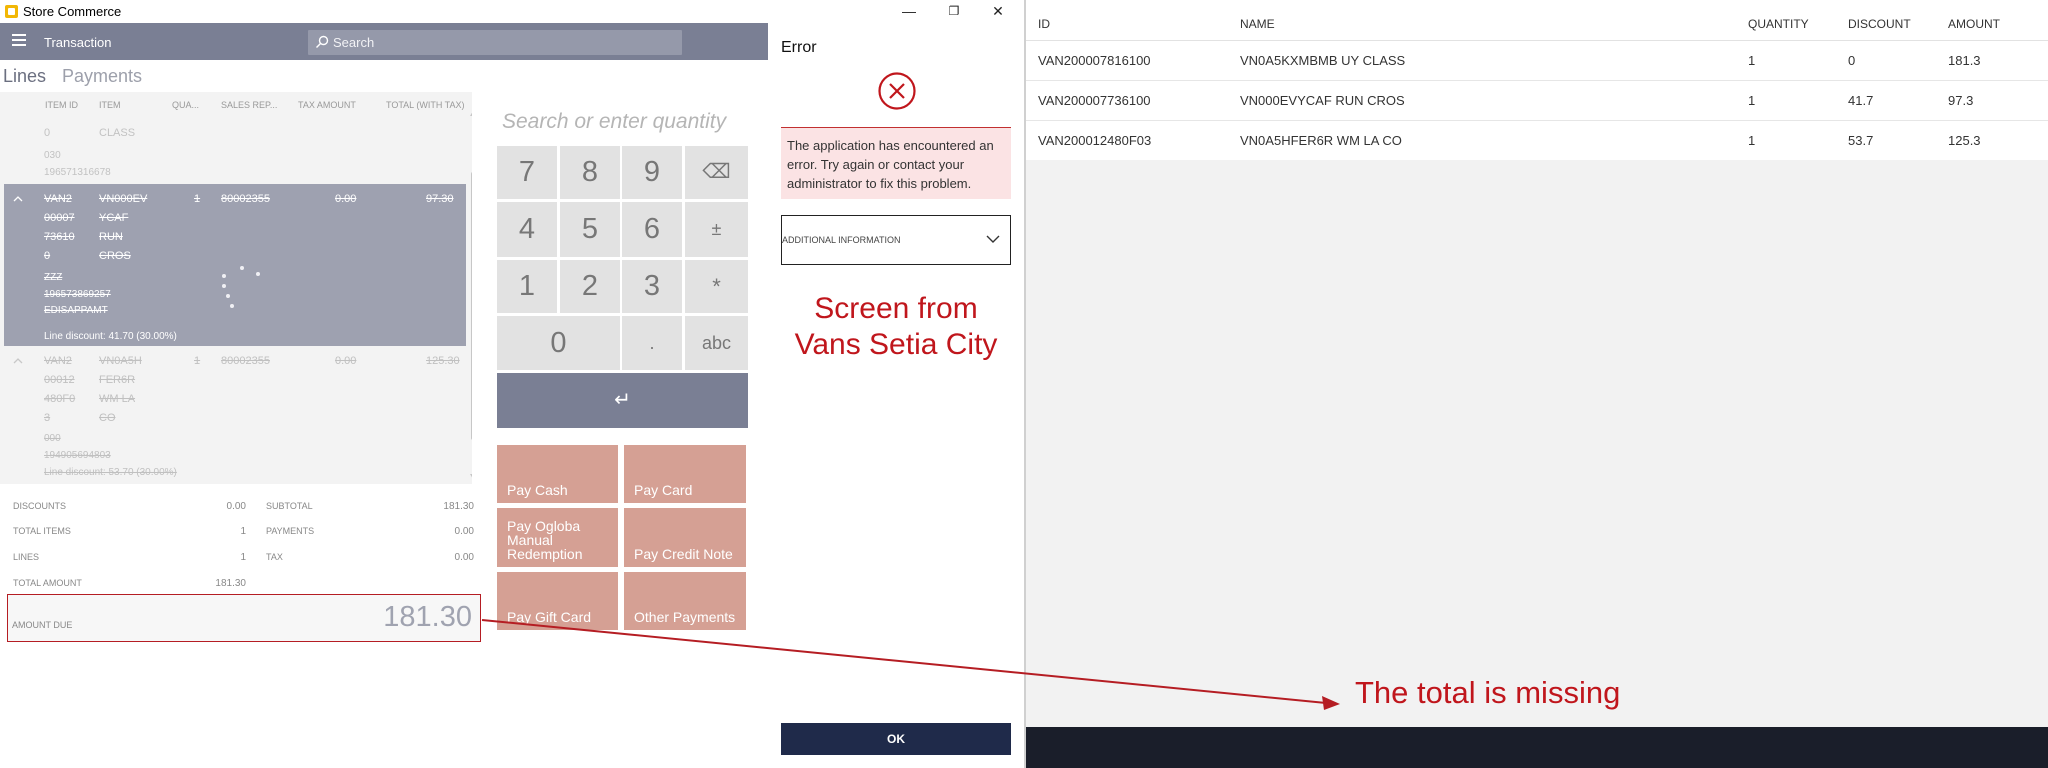 This screenshot has height=768, width=2048. Describe the element at coordinates (1778, 24) in the screenshot. I see `column-header-quantity: QUANTITY` at that location.